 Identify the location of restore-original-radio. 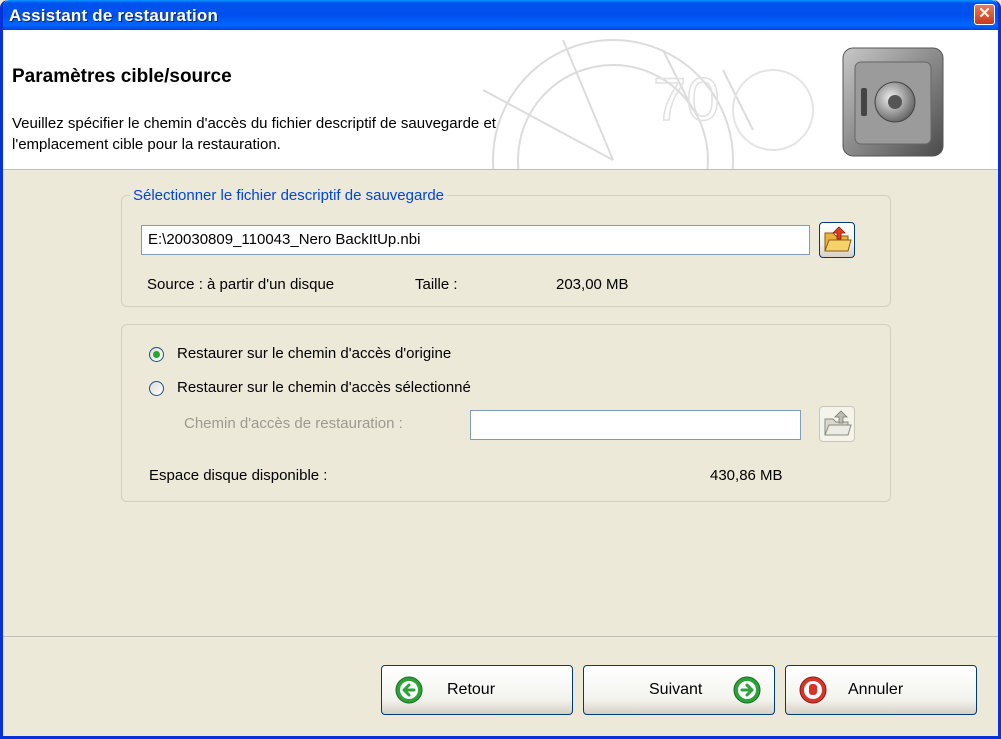
(156, 354).